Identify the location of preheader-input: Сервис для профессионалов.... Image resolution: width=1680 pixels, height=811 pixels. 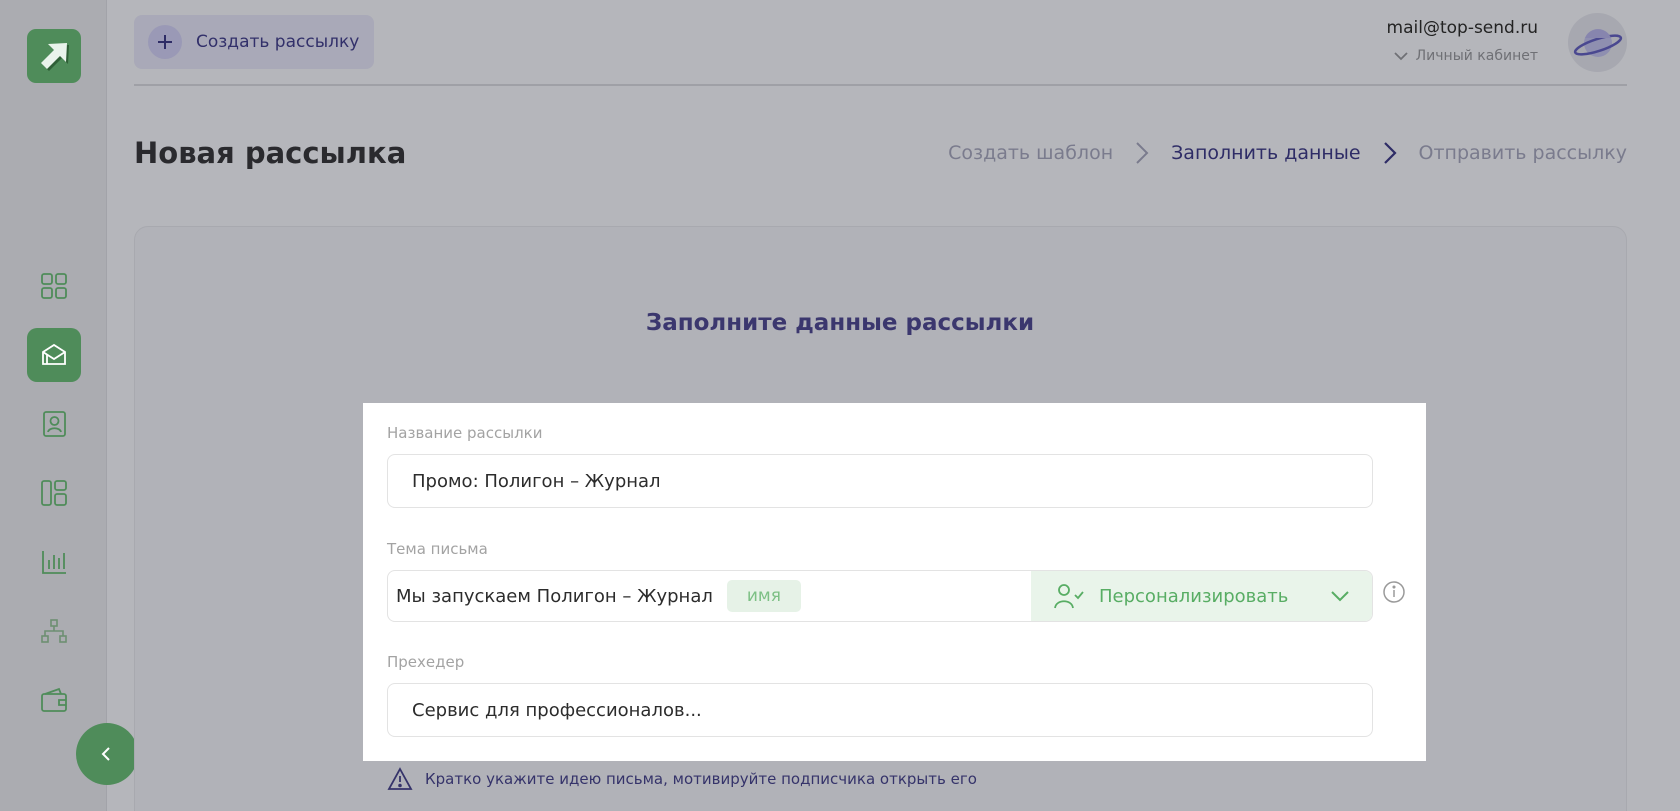
(880, 710).